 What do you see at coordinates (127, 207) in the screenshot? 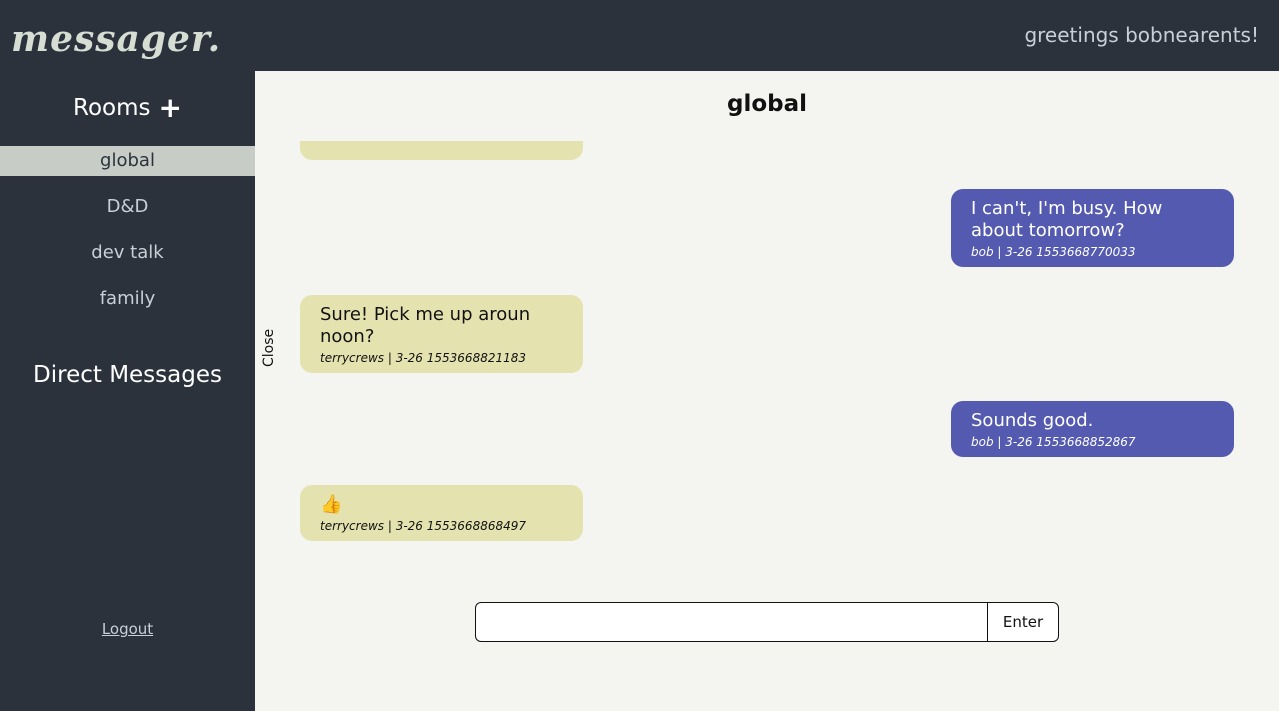
I see `room-item-dnd: D&D` at bounding box center [127, 207].